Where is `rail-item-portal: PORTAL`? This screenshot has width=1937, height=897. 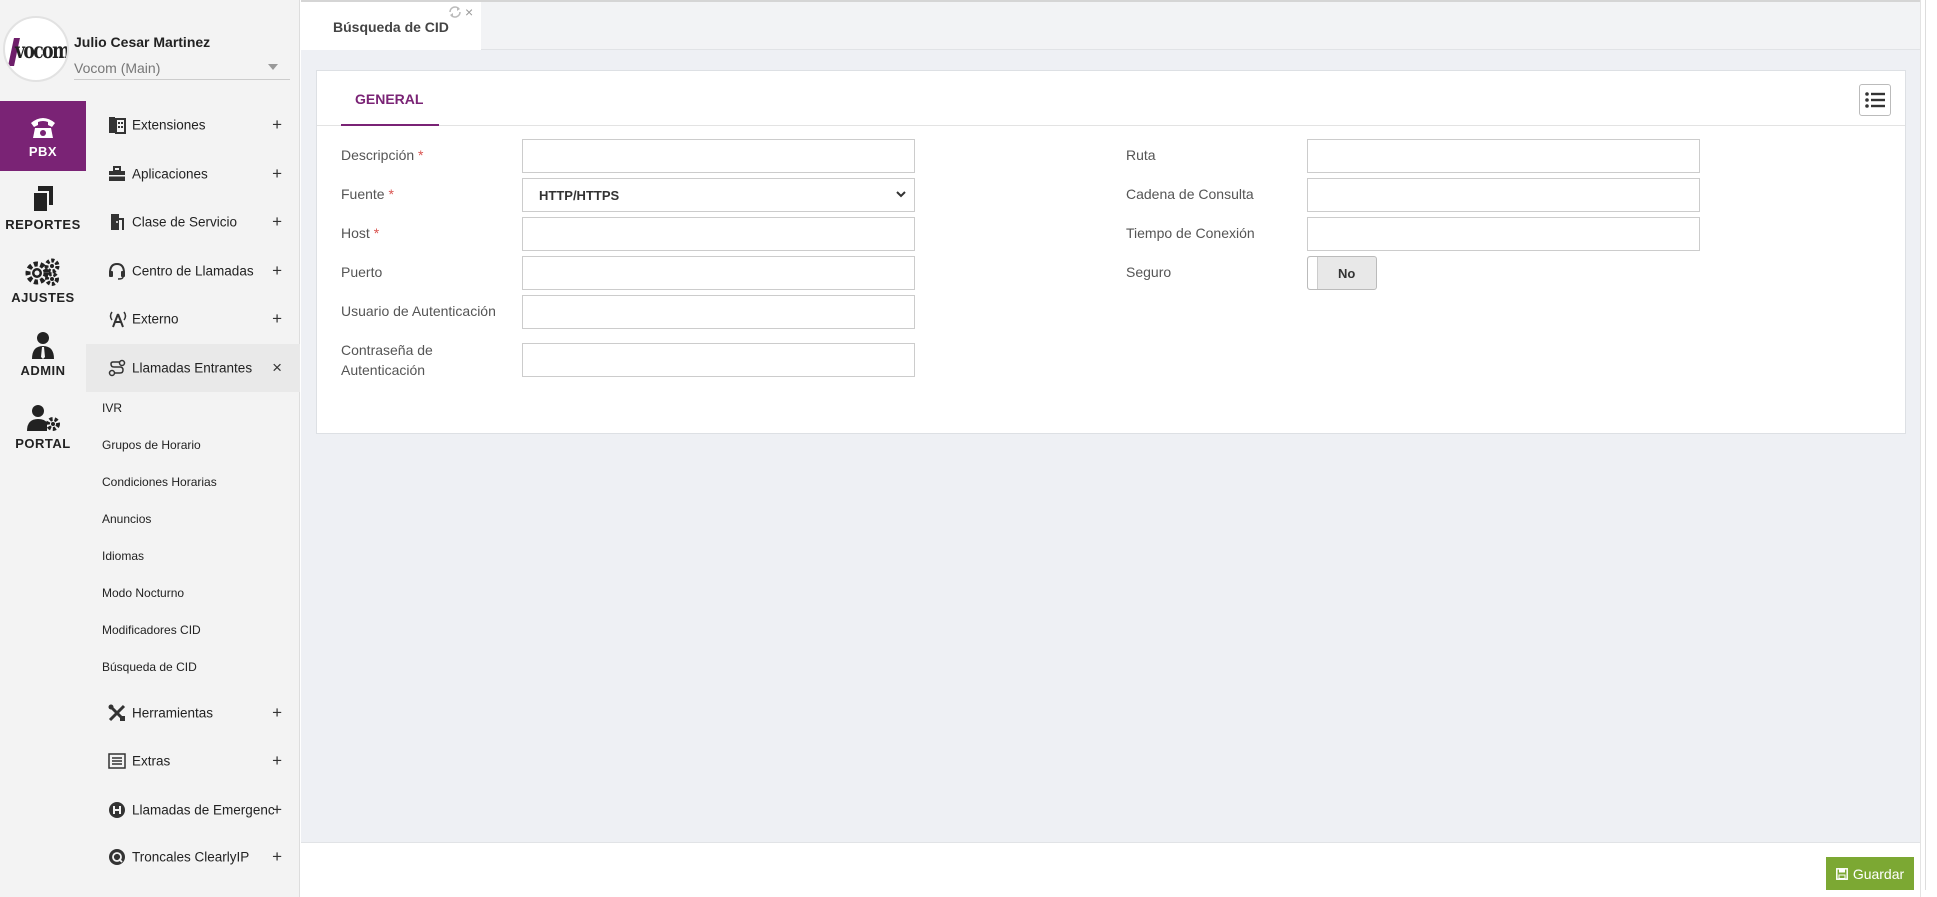
rail-item-portal: PORTAL is located at coordinates (43, 427).